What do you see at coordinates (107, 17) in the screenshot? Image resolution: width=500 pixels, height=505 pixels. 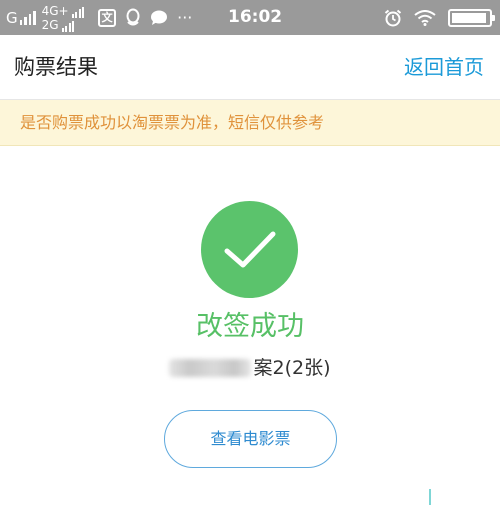 I see `app-notification-icon: 文` at bounding box center [107, 17].